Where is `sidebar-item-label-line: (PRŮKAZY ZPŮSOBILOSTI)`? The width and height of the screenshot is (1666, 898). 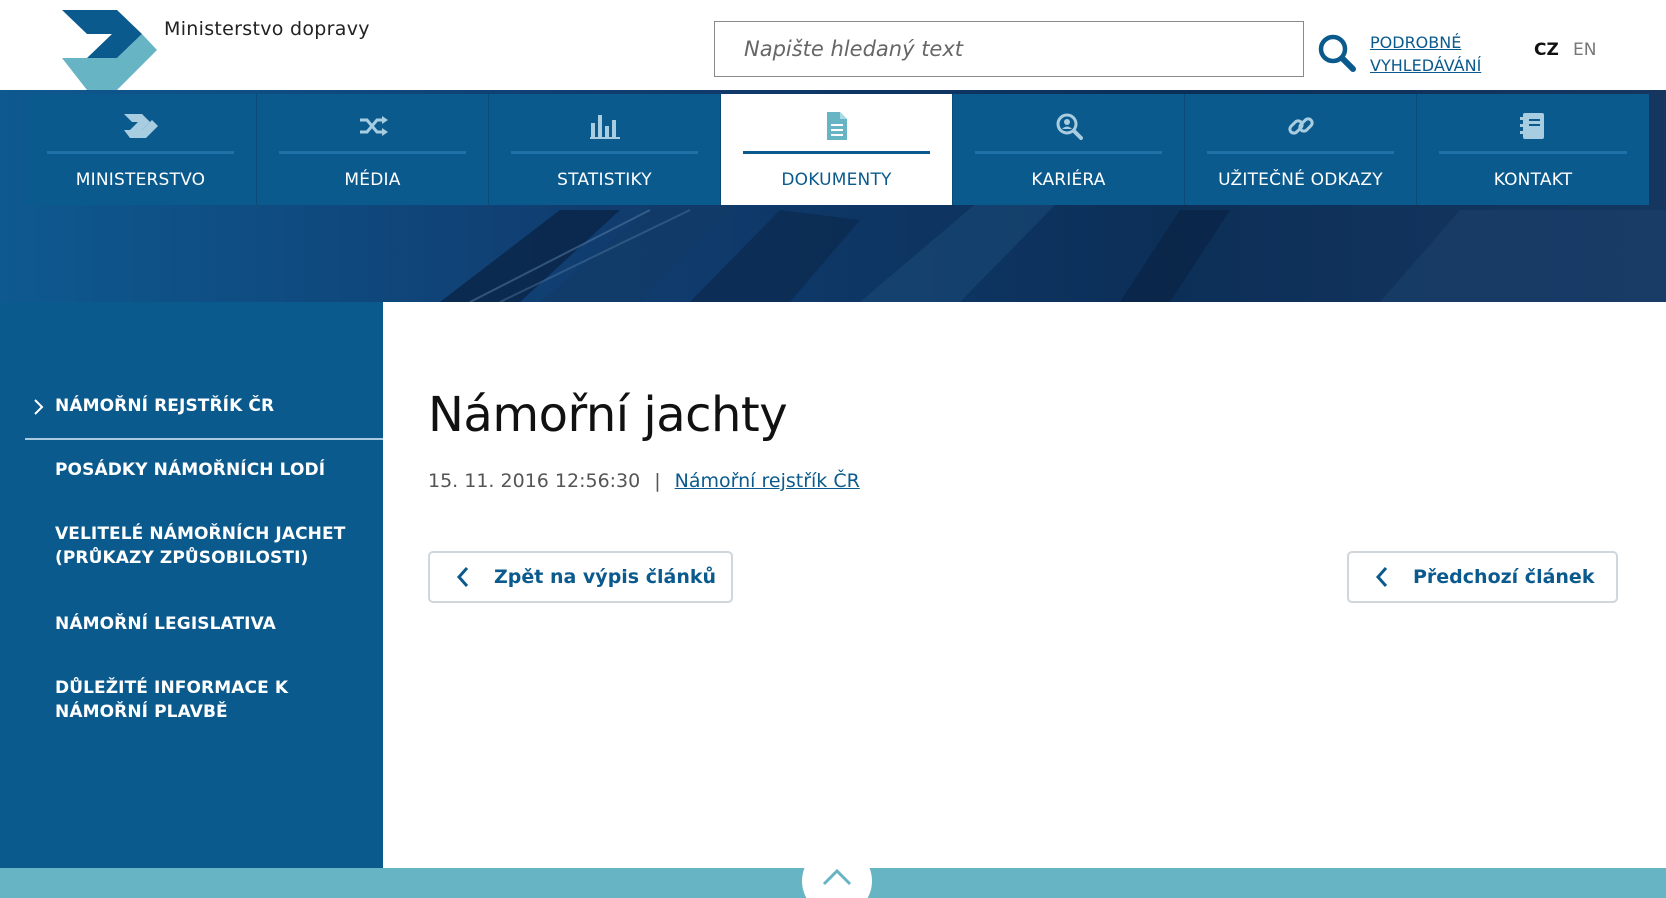 sidebar-item-label-line: (PRŮKAZY ZPŮSOBILOSTI) is located at coordinates (182, 558).